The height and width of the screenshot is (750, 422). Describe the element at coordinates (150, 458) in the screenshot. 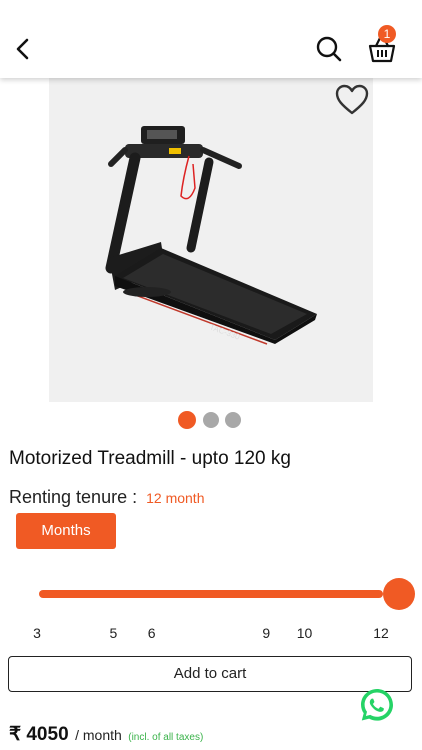

I see `product-title: Motorized Treadmill - upto 120 kg` at that location.